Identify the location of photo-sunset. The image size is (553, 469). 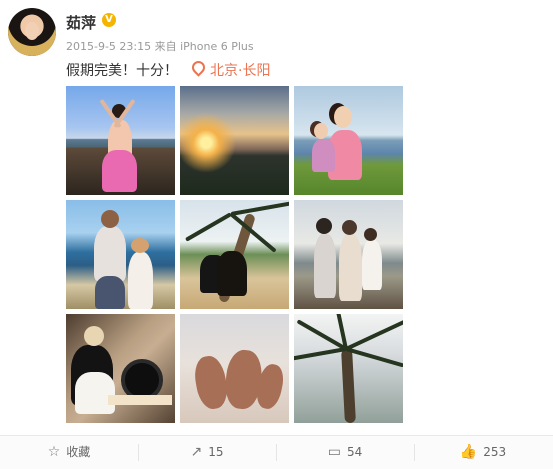
(234, 140).